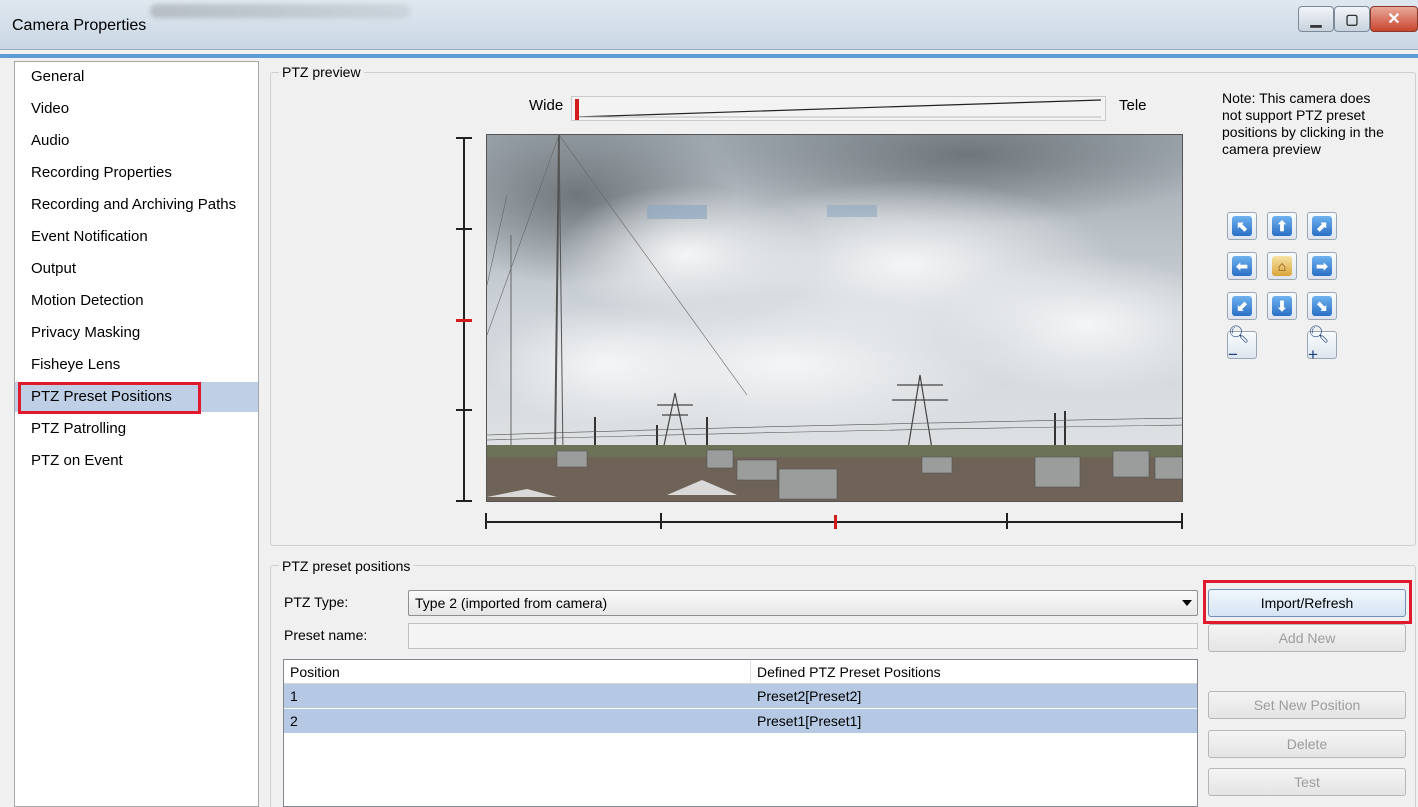  I want to click on chevron-down-icon, so click(1187, 603).